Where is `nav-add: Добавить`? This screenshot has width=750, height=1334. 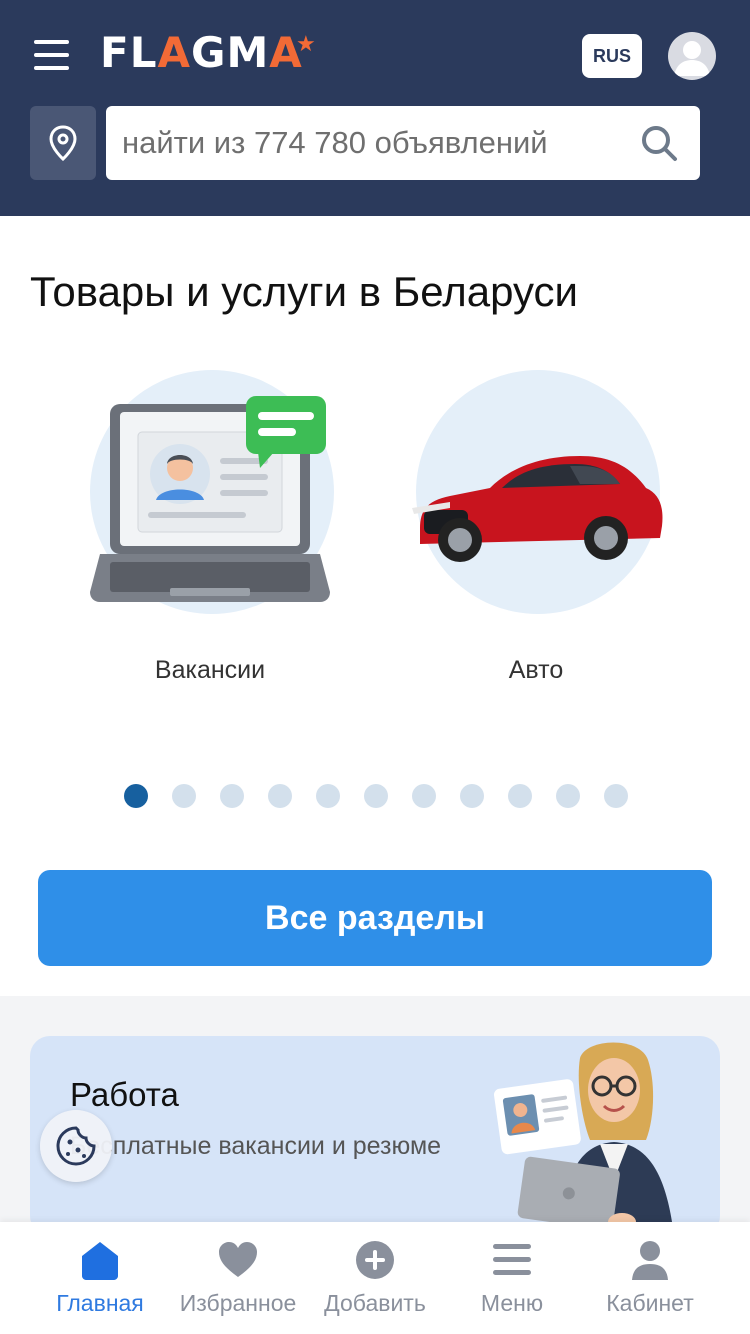
nav-add: Добавить is located at coordinates (375, 1278).